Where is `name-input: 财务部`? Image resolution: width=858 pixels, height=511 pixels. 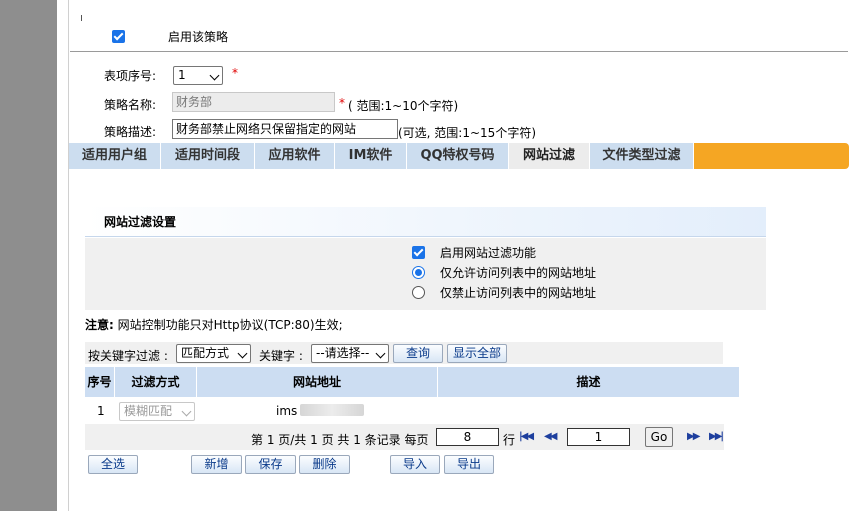
name-input: 财务部 is located at coordinates (253, 102).